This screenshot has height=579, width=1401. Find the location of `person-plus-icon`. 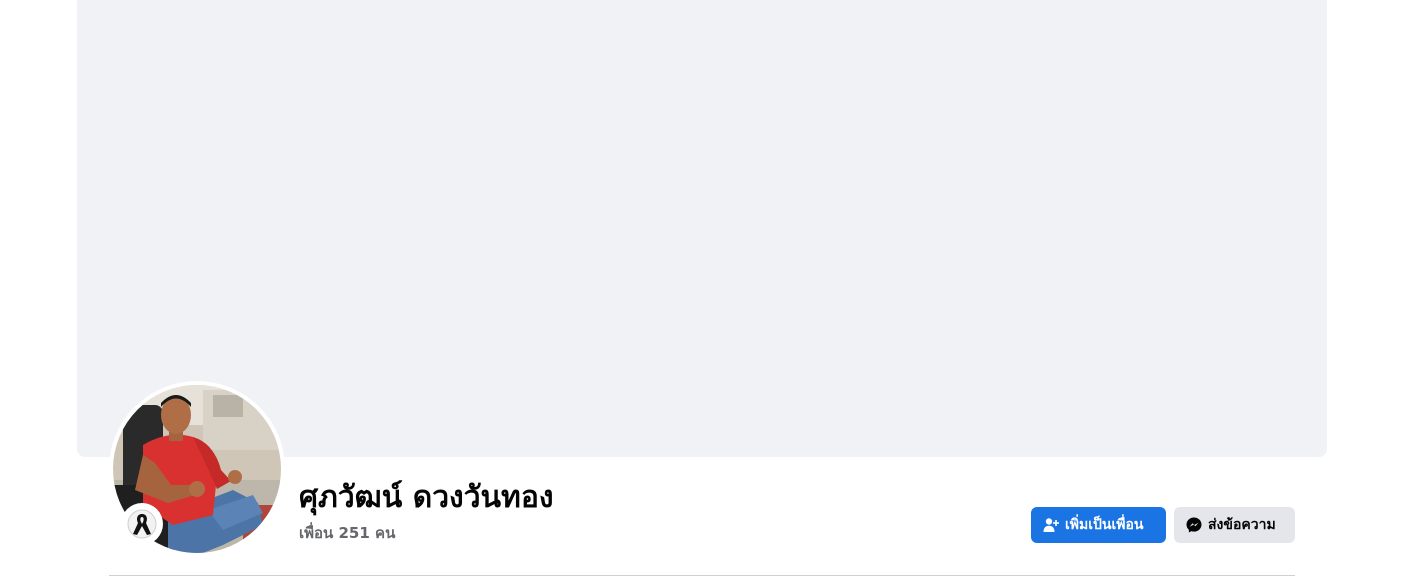

person-plus-icon is located at coordinates (1051, 525).